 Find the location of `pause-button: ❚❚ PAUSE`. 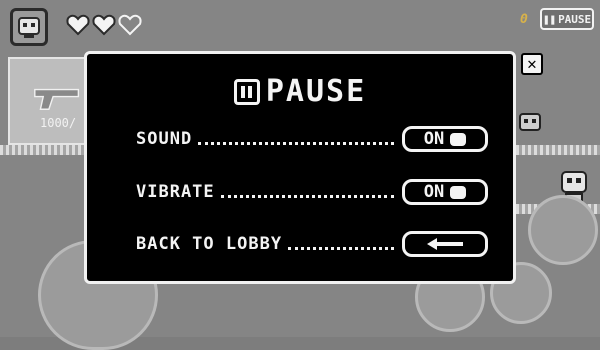

pause-button: ❚❚ PAUSE is located at coordinates (567, 19).